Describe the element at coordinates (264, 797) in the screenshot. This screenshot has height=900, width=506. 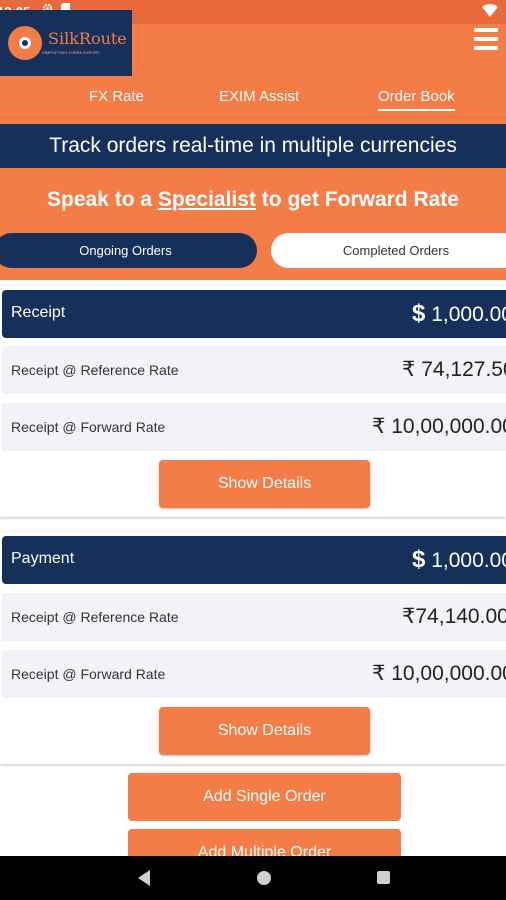
I see `add-single-order-button: Add Single Order` at that location.